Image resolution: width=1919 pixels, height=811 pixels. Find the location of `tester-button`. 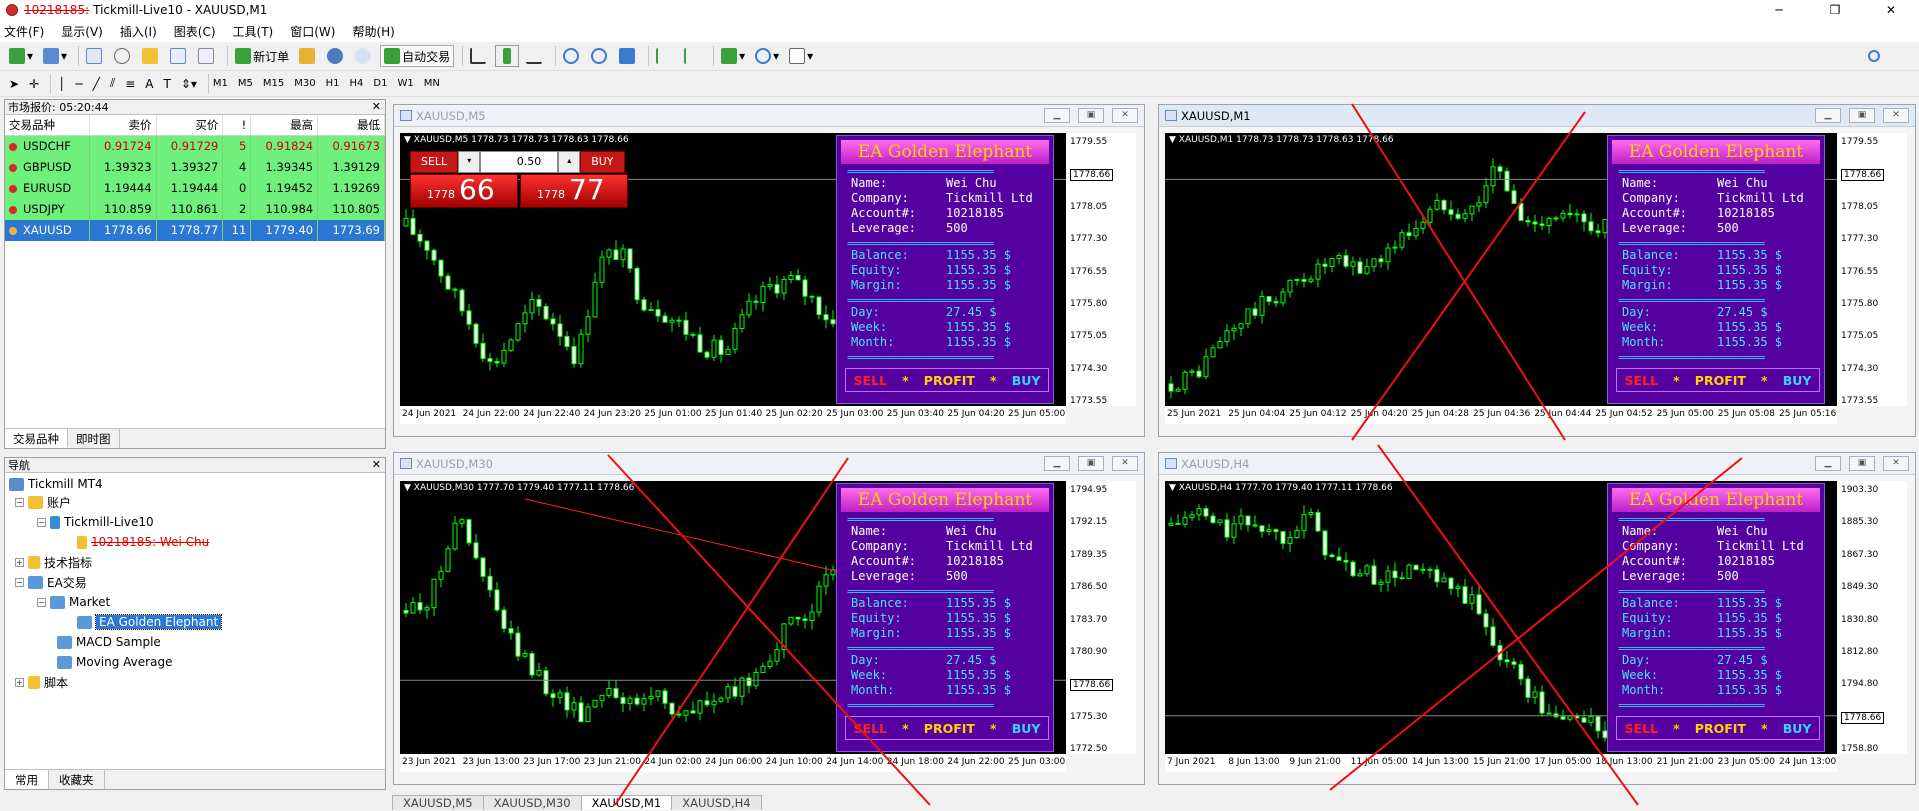

tester-button is located at coordinates (207, 56).